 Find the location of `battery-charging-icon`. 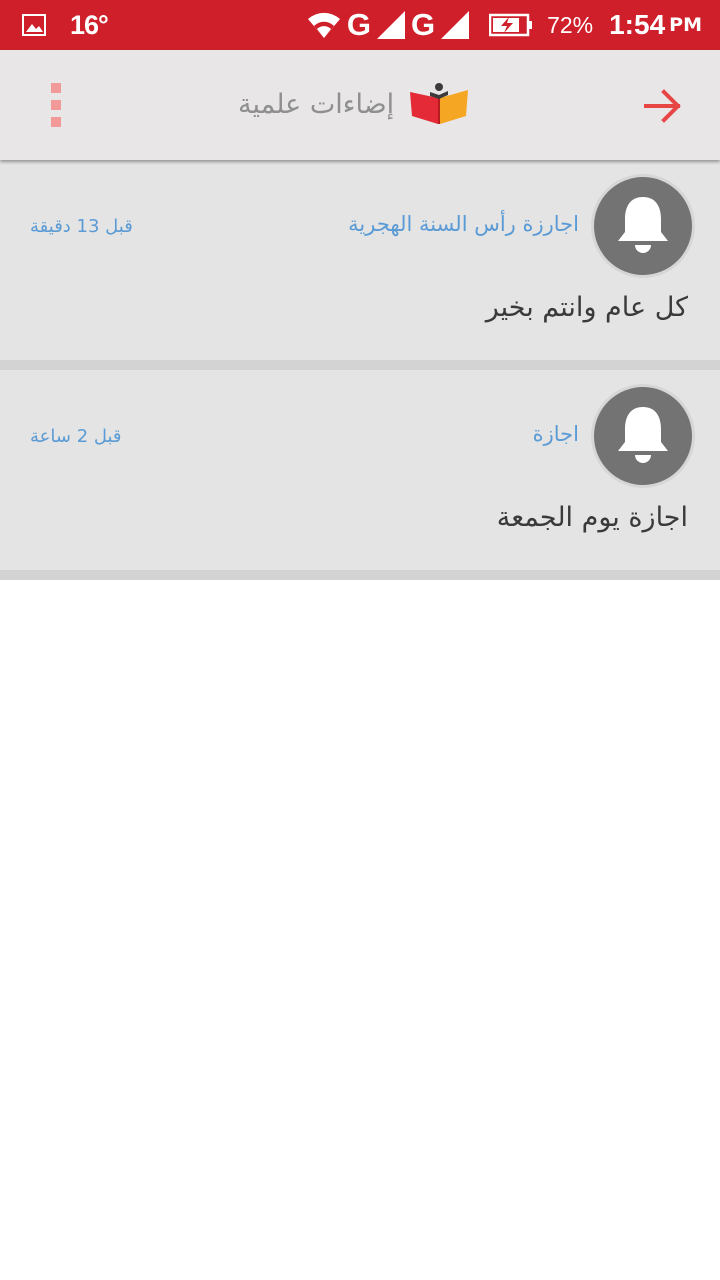

battery-charging-icon is located at coordinates (511, 25).